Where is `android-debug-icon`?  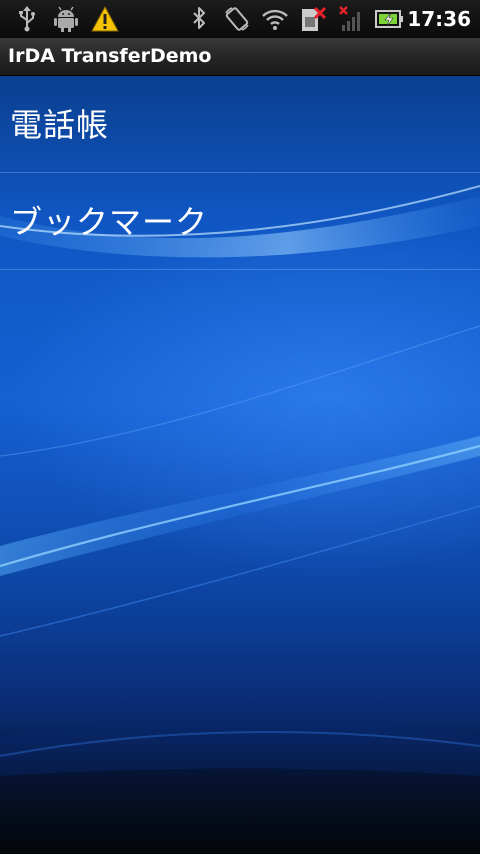 android-debug-icon is located at coordinates (66, 19).